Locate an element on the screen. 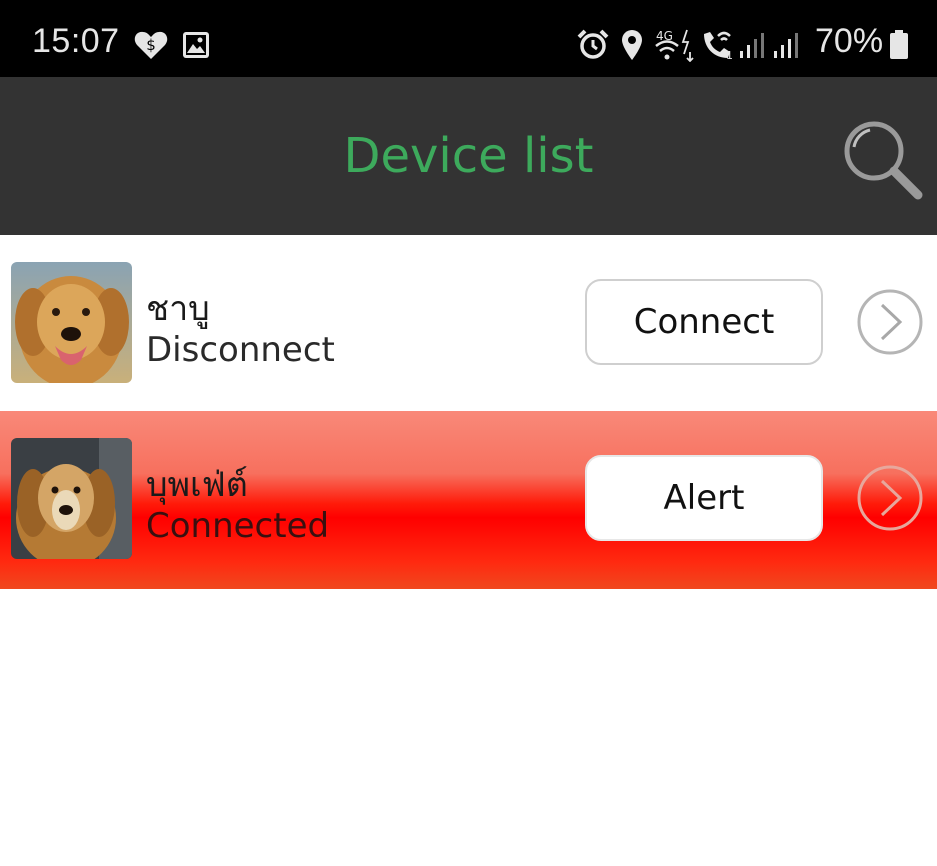 Image resolution: width=937 pixels, height=866 pixels. svg-text: 1 is located at coordinates (729, 54).